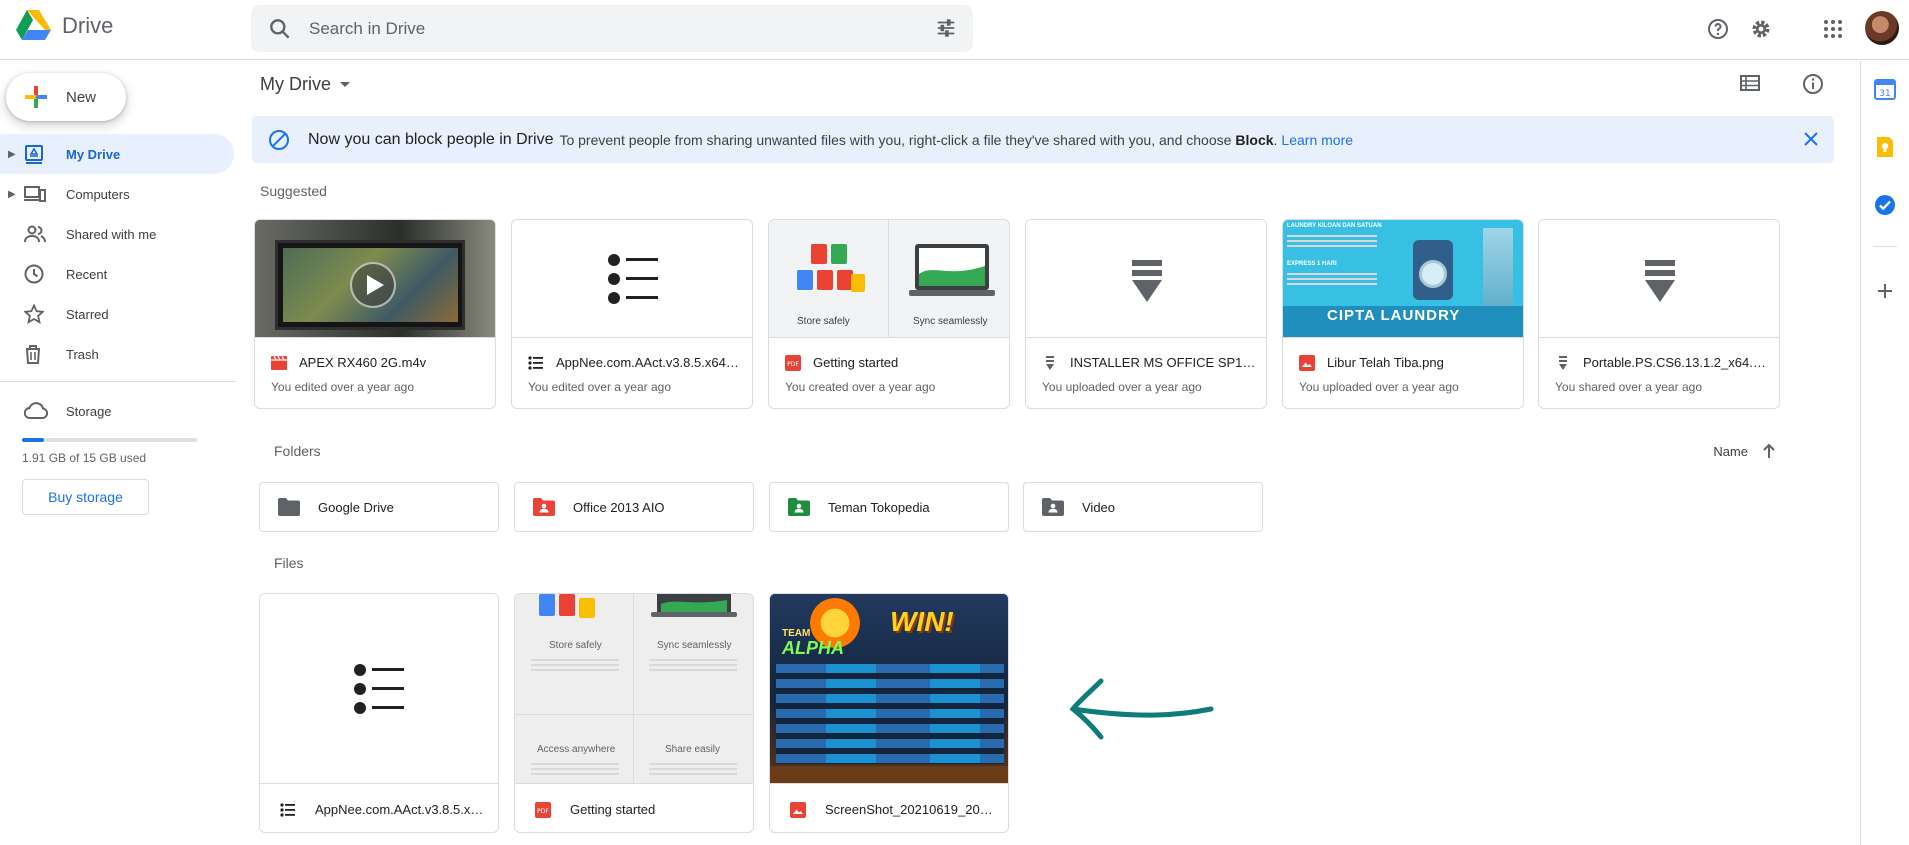 This screenshot has width=1909, height=845. I want to click on sidebar-item-recent: Recent, so click(118, 274).